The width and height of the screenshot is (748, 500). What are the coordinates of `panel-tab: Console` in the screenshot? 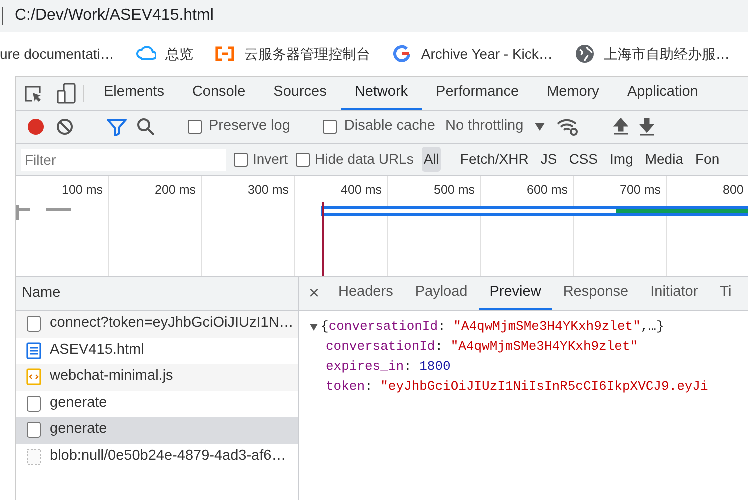 It's located at (219, 93).